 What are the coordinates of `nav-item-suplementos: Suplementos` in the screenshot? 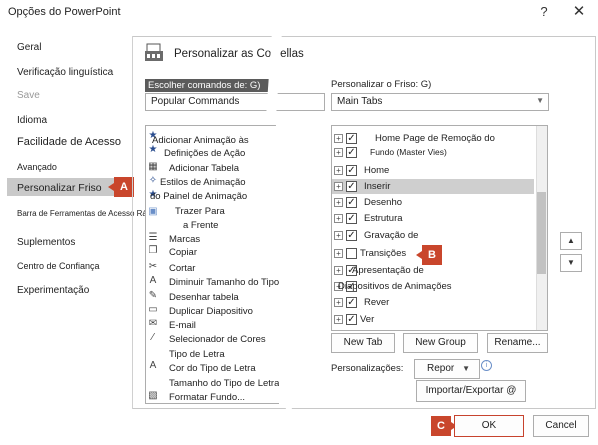 It's located at (46, 242).